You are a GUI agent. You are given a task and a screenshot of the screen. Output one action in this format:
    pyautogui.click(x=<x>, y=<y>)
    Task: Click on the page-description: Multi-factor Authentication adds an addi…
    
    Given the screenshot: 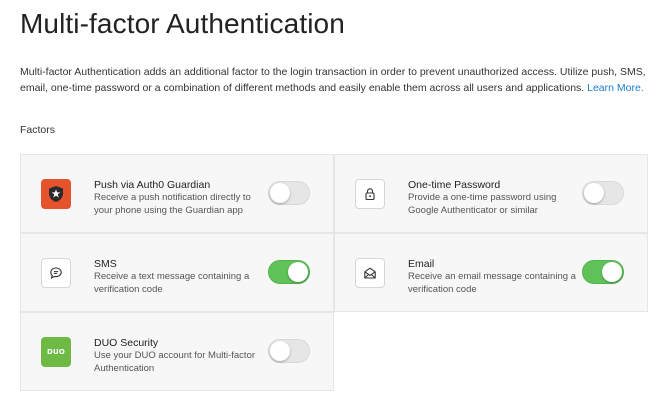 What is the action you would take?
    pyautogui.click(x=336, y=80)
    